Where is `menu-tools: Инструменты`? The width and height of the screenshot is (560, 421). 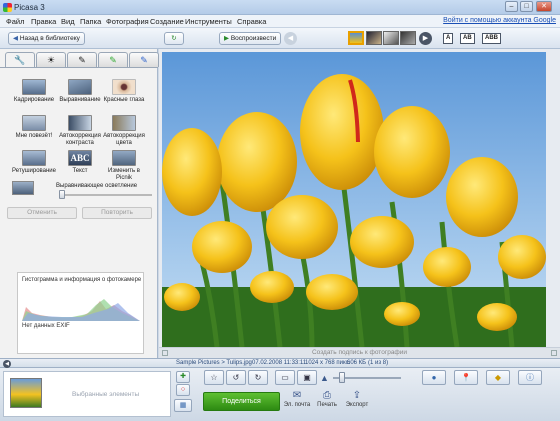
menu-tools: Инструменты is located at coordinates (208, 21).